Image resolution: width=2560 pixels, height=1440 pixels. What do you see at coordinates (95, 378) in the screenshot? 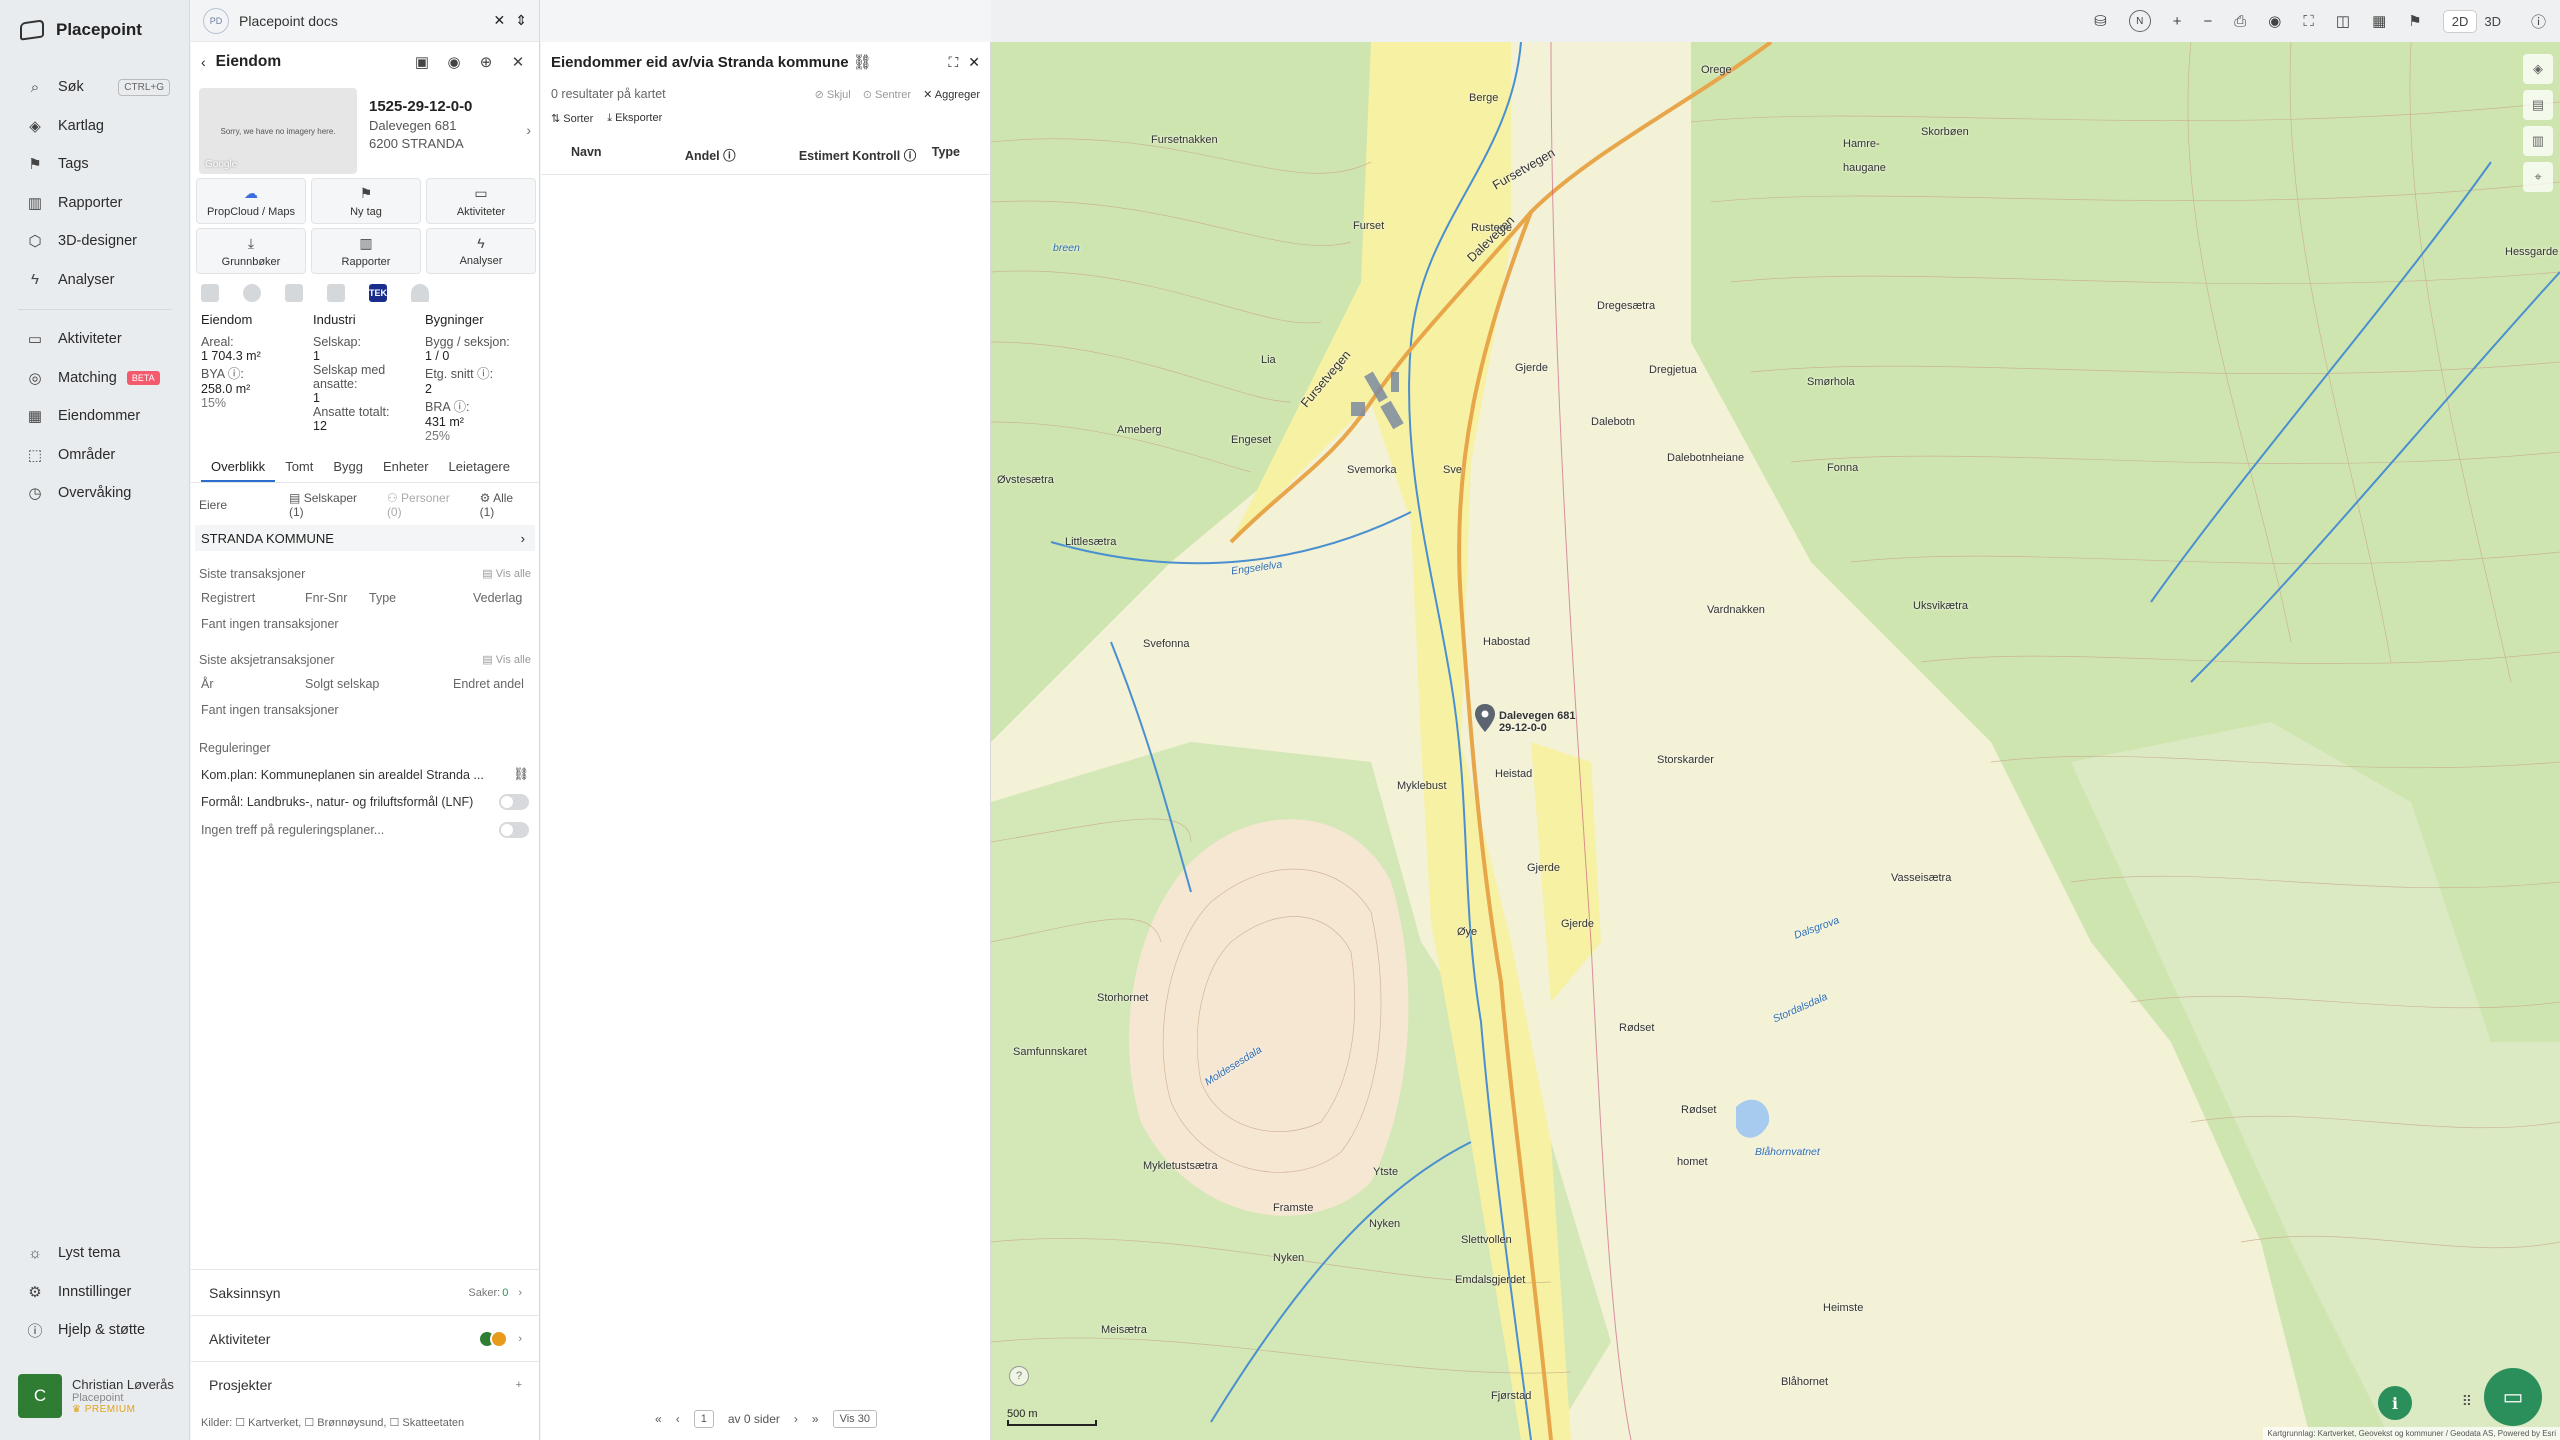
I see `nav-item-matching: ◎ Matching BETA` at bounding box center [95, 378].